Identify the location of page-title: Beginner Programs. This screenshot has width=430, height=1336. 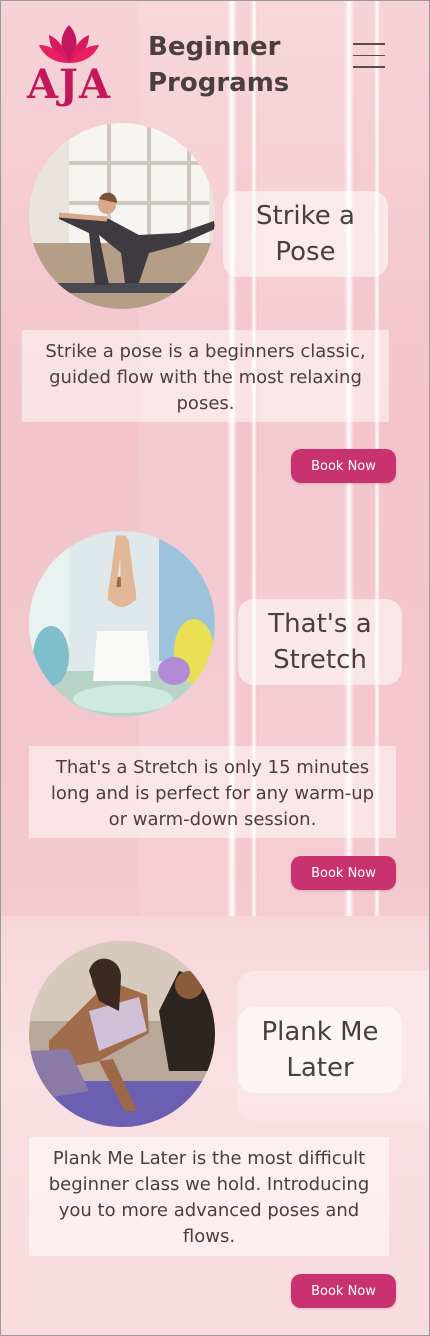
(248, 65).